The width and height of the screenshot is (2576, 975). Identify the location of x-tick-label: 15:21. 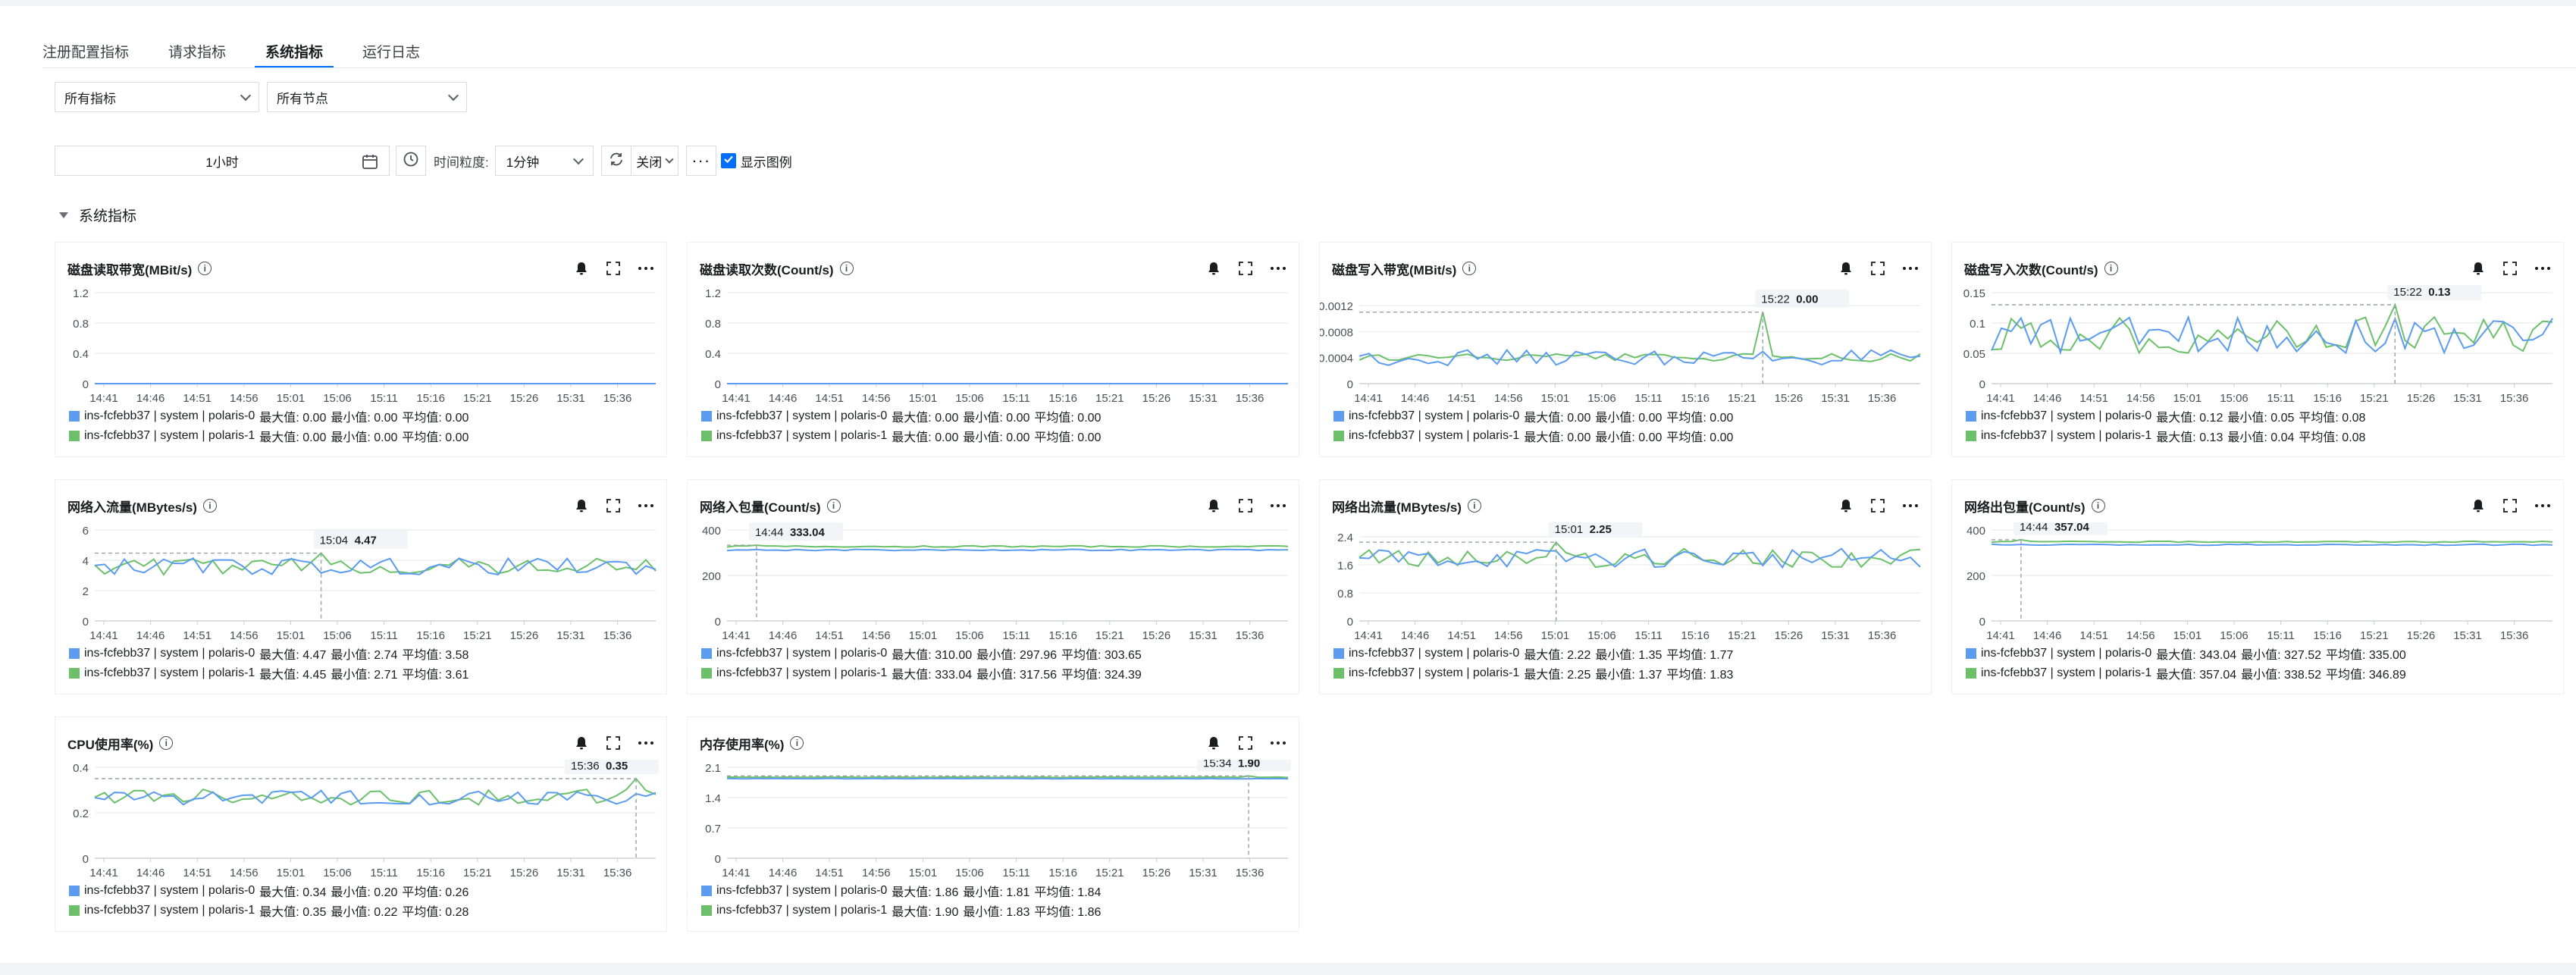
(2375, 398).